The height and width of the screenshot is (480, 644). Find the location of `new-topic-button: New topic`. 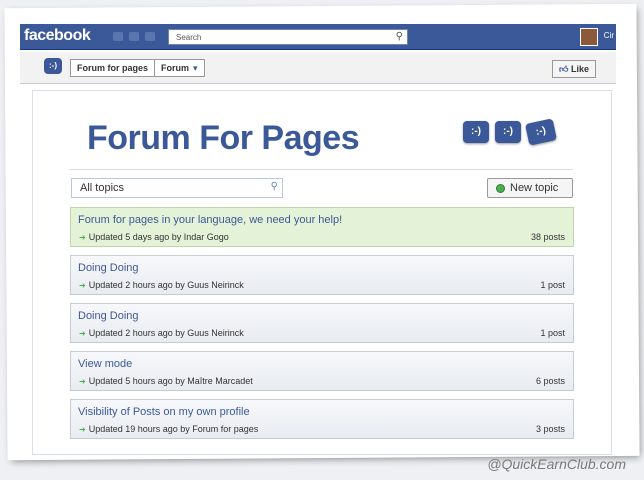

new-topic-button: New topic is located at coordinates (530, 188).